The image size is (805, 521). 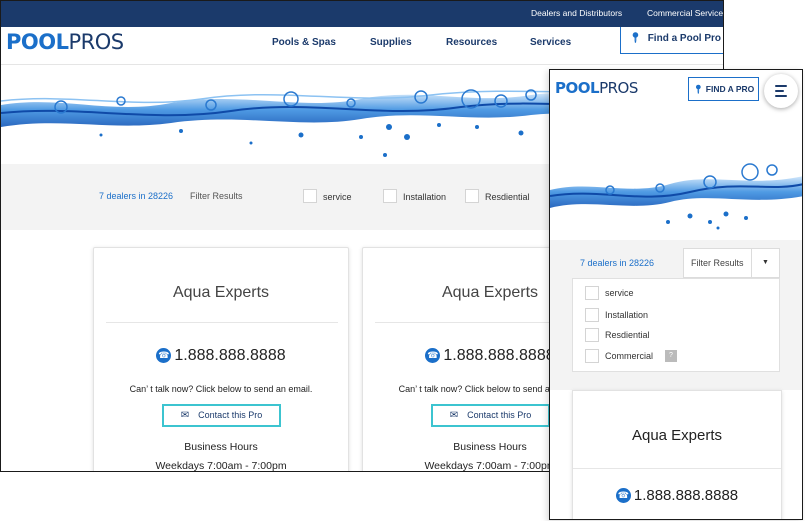 I want to click on nav-resources: Resources, so click(x=471, y=42).